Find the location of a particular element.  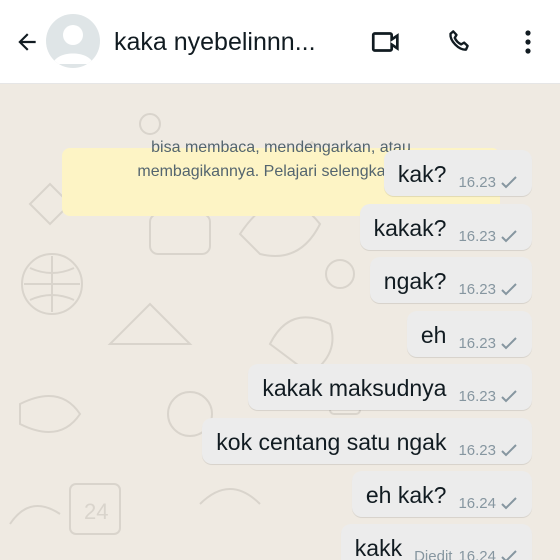

message-meta: Diedit 16.24 is located at coordinates (466, 542).